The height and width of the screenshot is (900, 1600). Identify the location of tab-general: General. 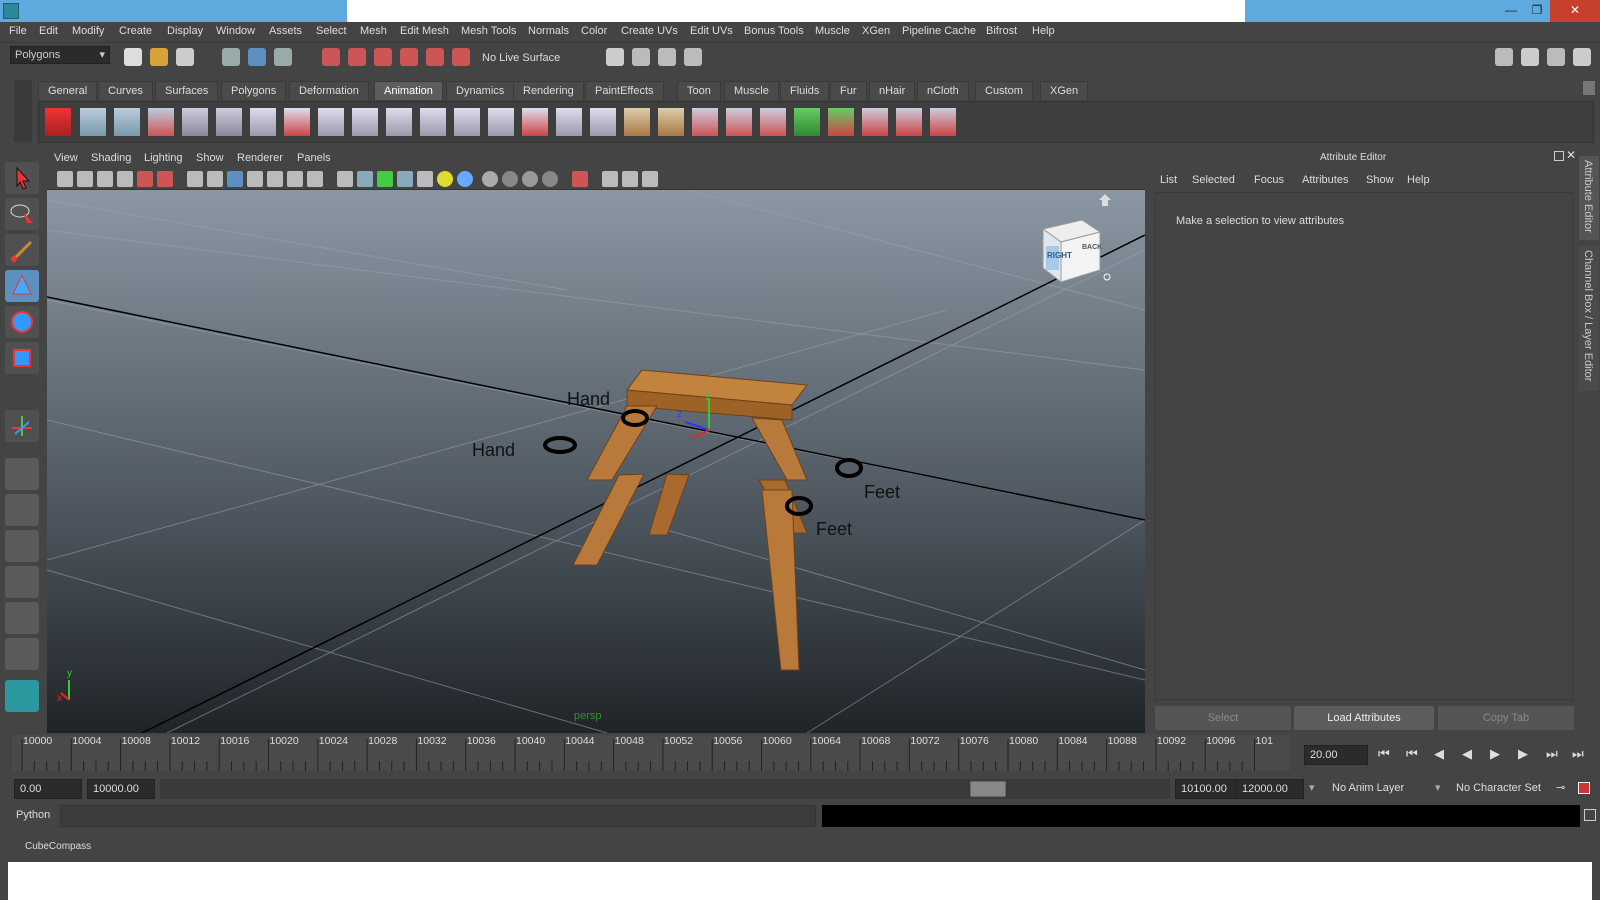
(68, 90).